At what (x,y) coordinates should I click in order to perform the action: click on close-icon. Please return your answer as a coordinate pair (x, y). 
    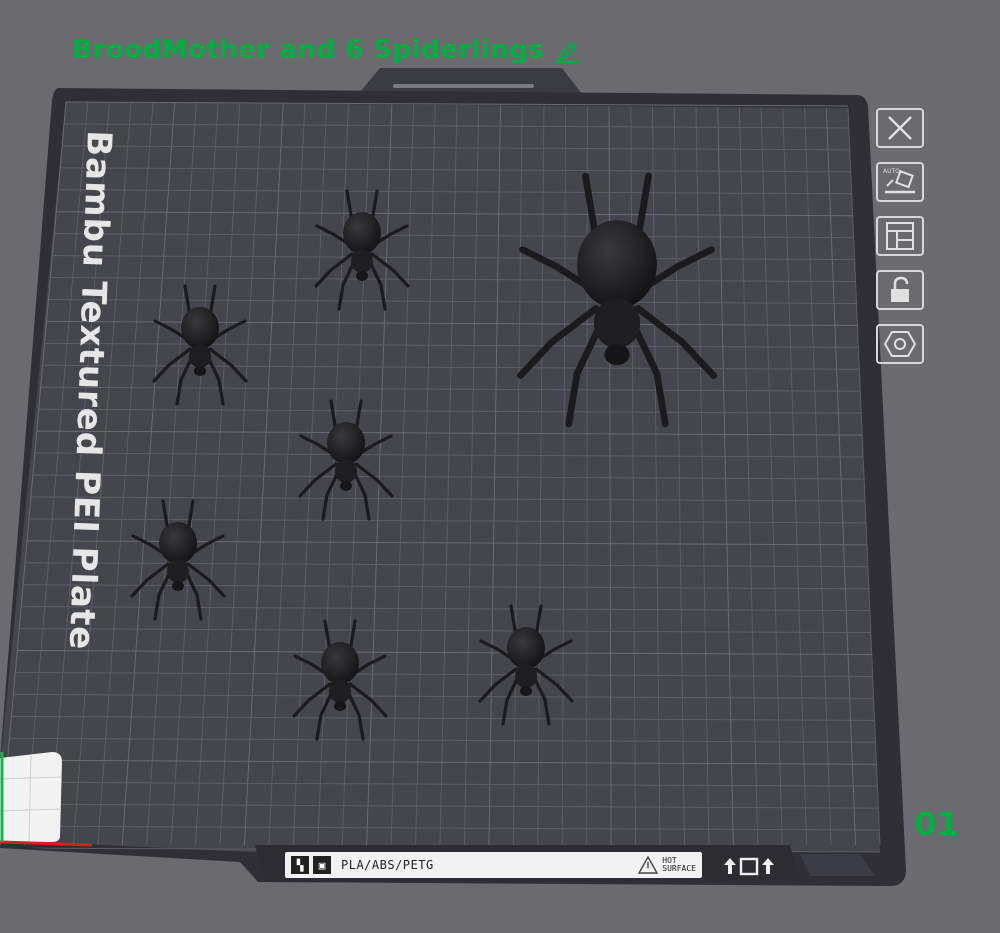
    Looking at the image, I should click on (900, 128).